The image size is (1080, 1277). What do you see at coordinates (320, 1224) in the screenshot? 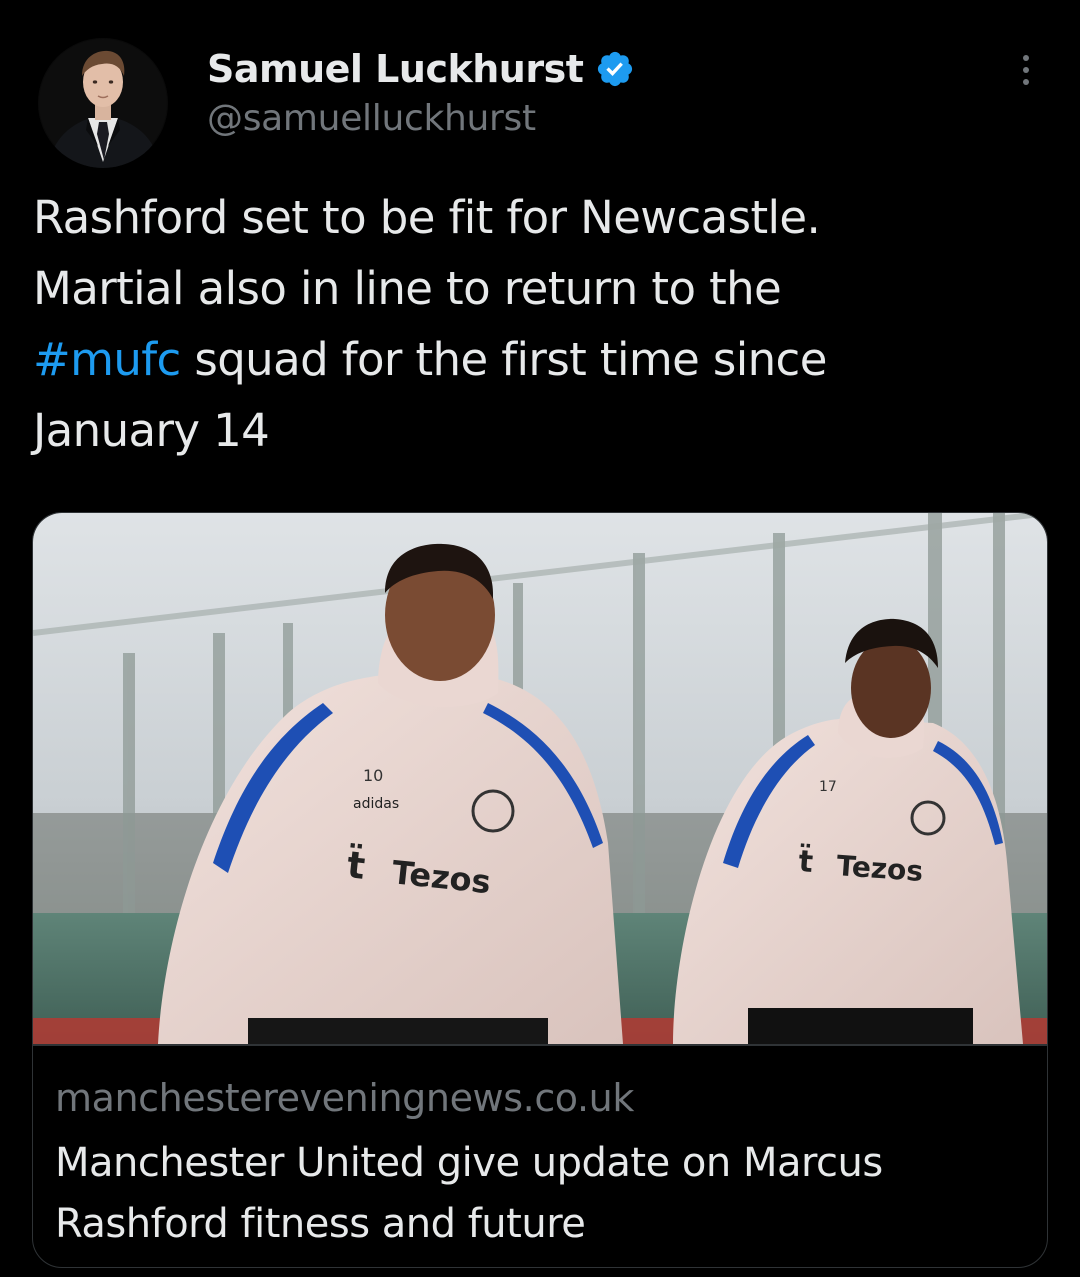
I see `card-title-line: Rashford fitness and future` at bounding box center [320, 1224].